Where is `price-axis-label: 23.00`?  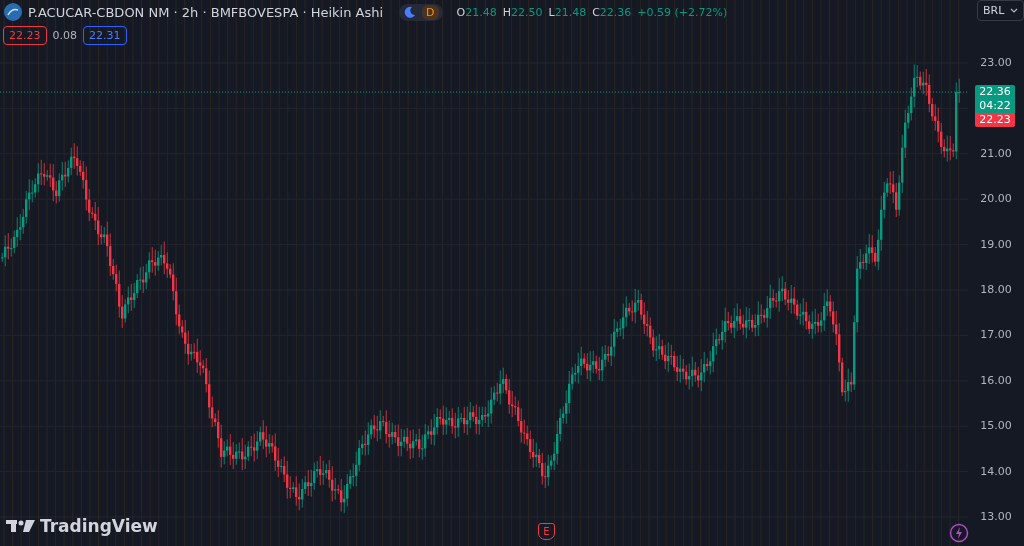 price-axis-label: 23.00 is located at coordinates (996, 63).